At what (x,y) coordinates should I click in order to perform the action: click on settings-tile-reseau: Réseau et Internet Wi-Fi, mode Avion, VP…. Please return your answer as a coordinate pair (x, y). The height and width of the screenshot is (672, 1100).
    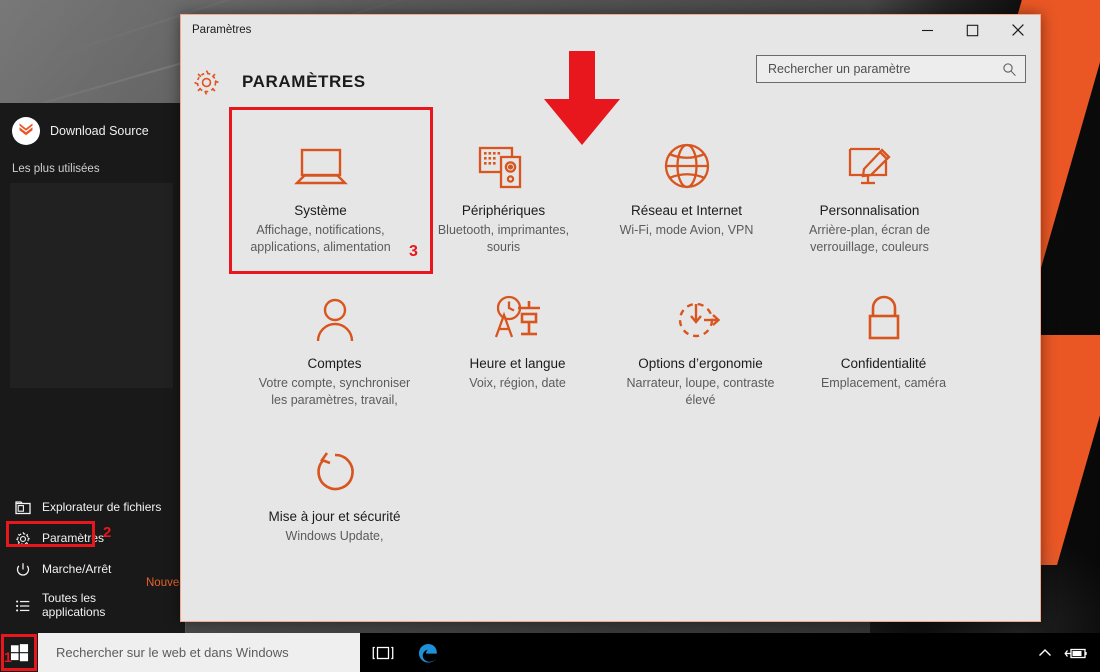
    Looking at the image, I should click on (686, 191).